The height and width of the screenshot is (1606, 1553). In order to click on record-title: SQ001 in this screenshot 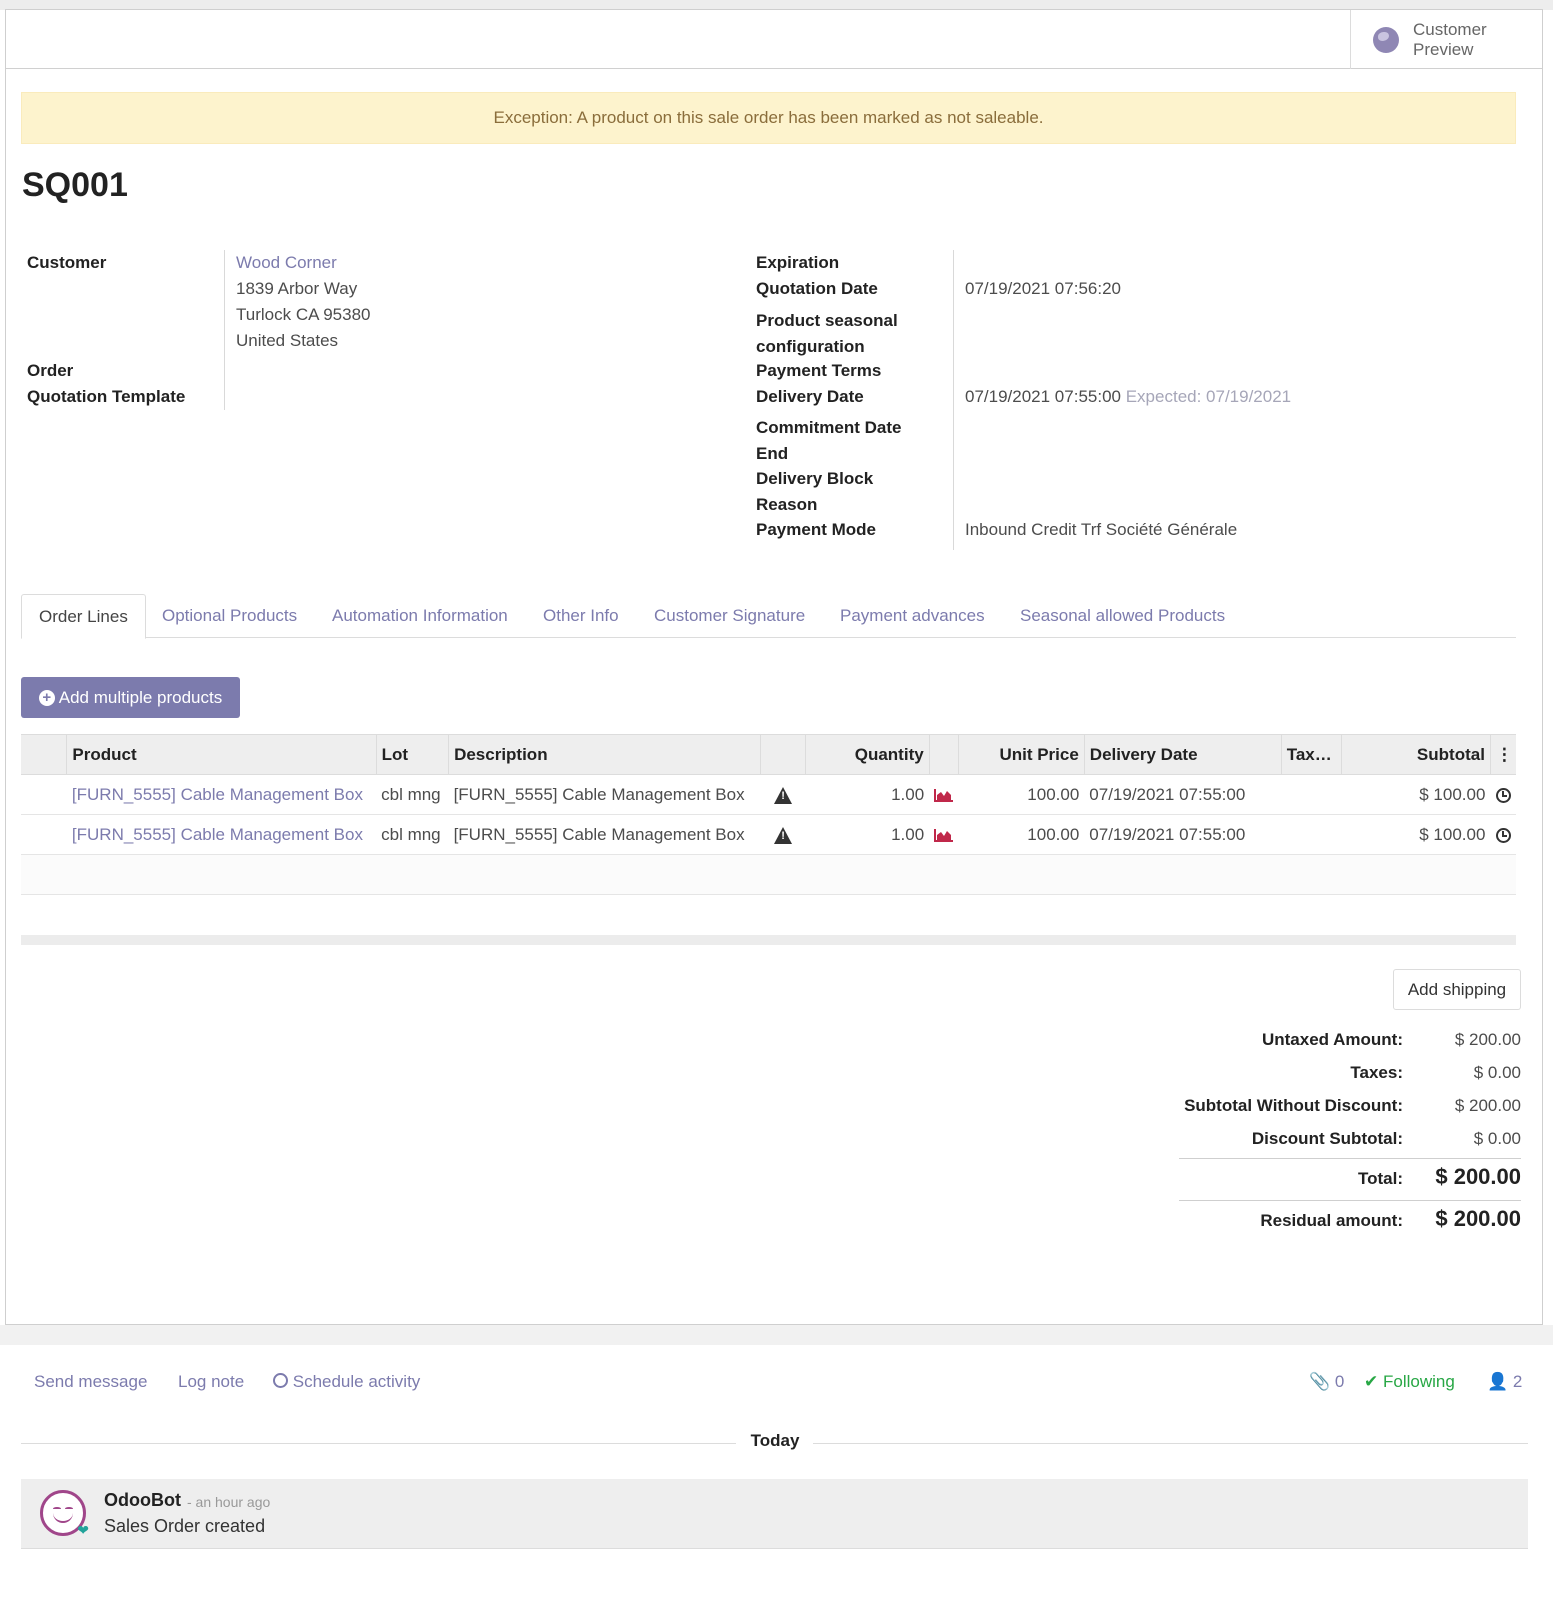, I will do `click(75, 185)`.